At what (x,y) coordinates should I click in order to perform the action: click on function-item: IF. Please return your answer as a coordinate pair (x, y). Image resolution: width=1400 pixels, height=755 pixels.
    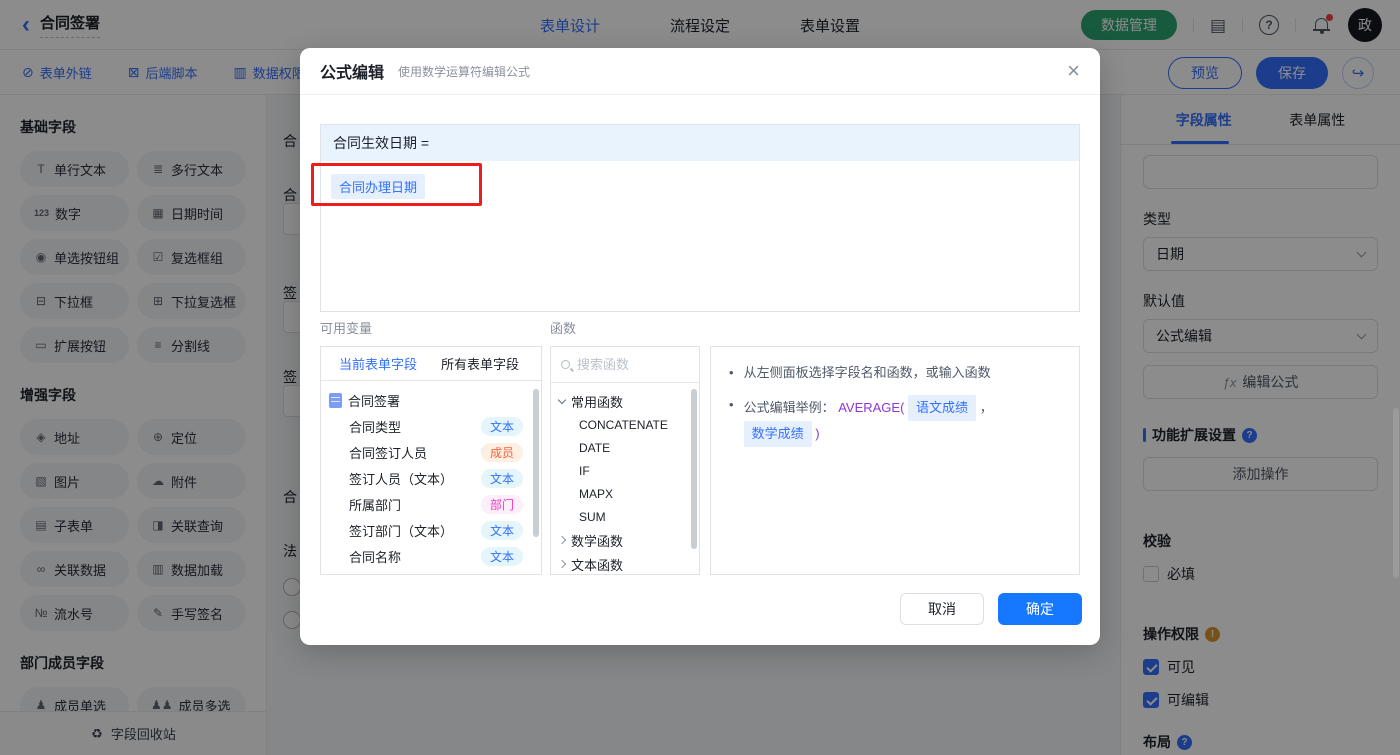
    Looking at the image, I should click on (625, 470).